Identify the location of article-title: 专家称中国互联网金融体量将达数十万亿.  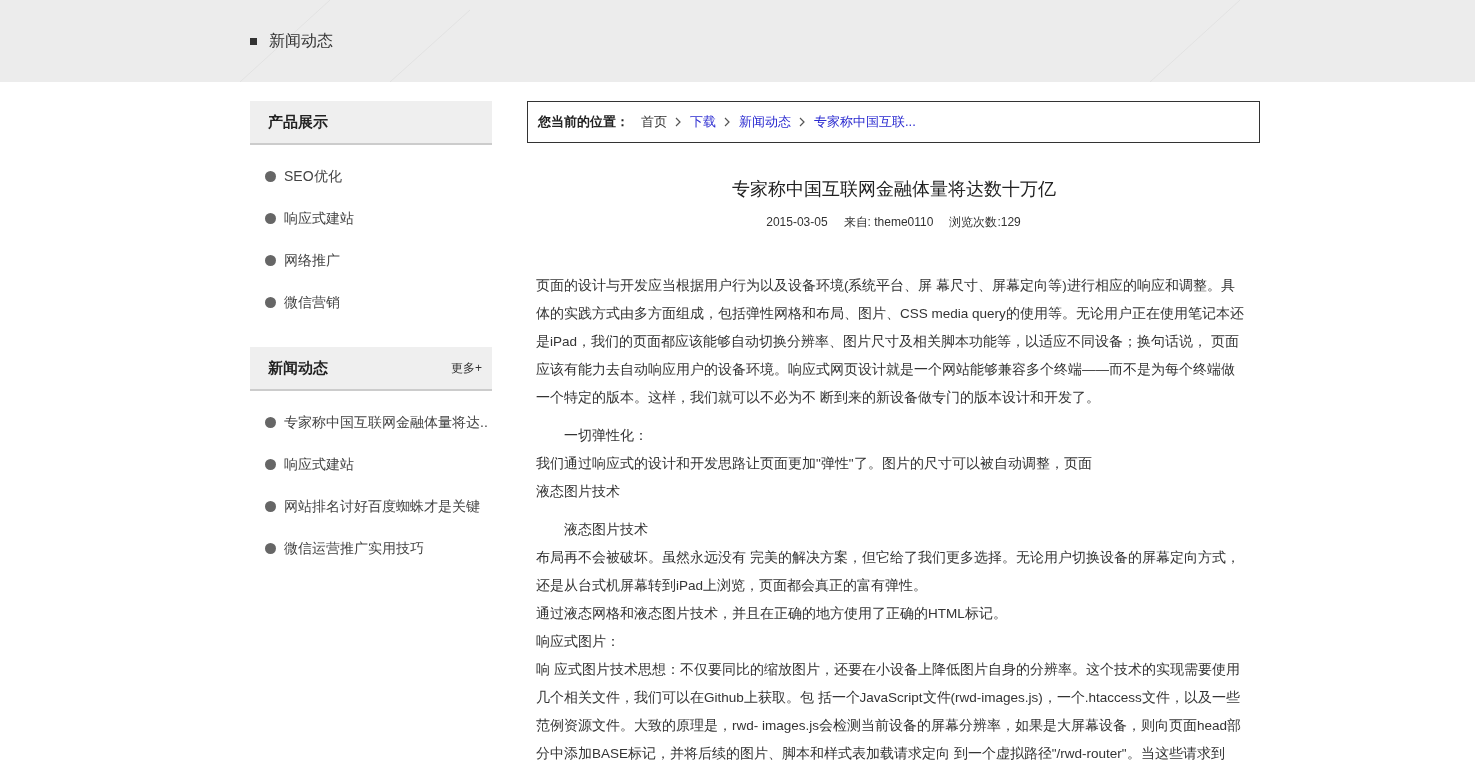
(893, 189).